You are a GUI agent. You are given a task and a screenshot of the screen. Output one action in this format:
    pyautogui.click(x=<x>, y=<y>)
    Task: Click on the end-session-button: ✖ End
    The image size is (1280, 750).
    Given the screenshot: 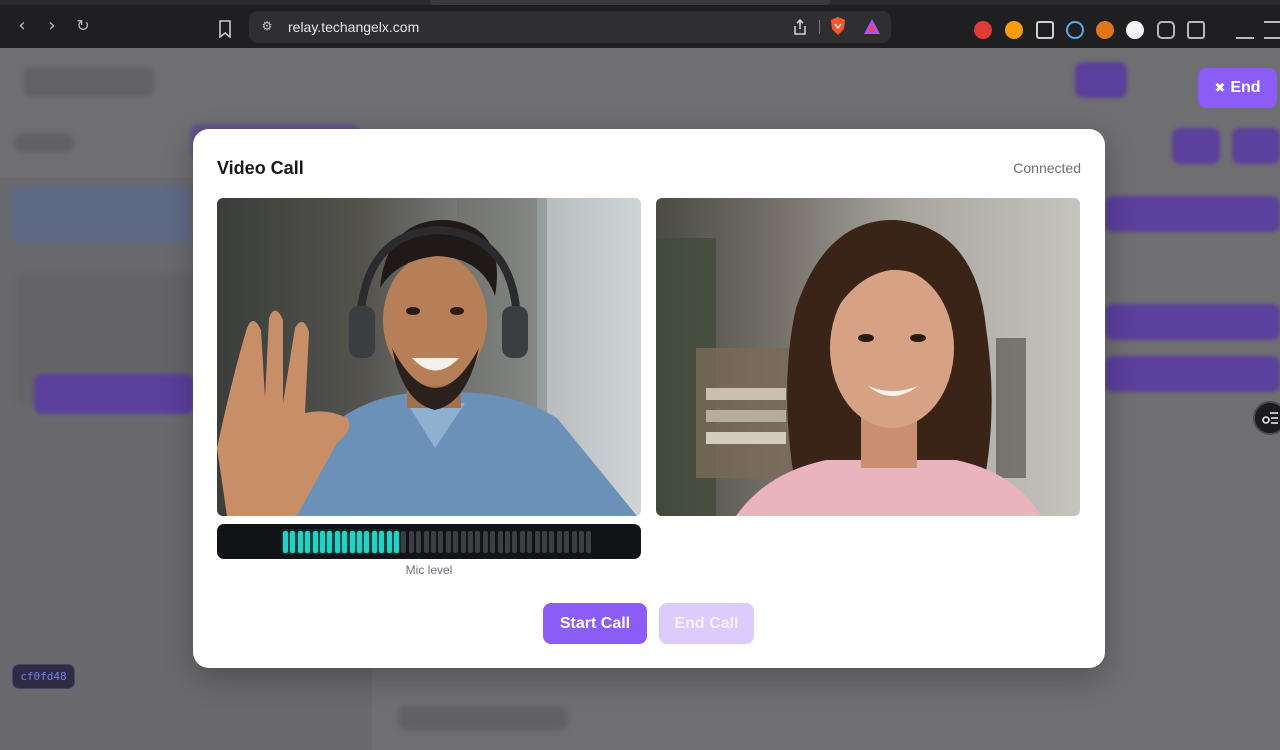 What is the action you would take?
    pyautogui.click(x=1237, y=88)
    